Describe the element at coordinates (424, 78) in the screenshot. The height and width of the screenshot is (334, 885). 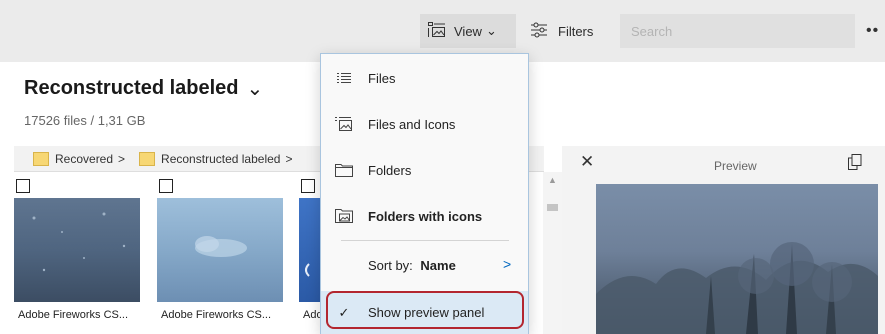
I see `menu-item-files: Files` at that location.